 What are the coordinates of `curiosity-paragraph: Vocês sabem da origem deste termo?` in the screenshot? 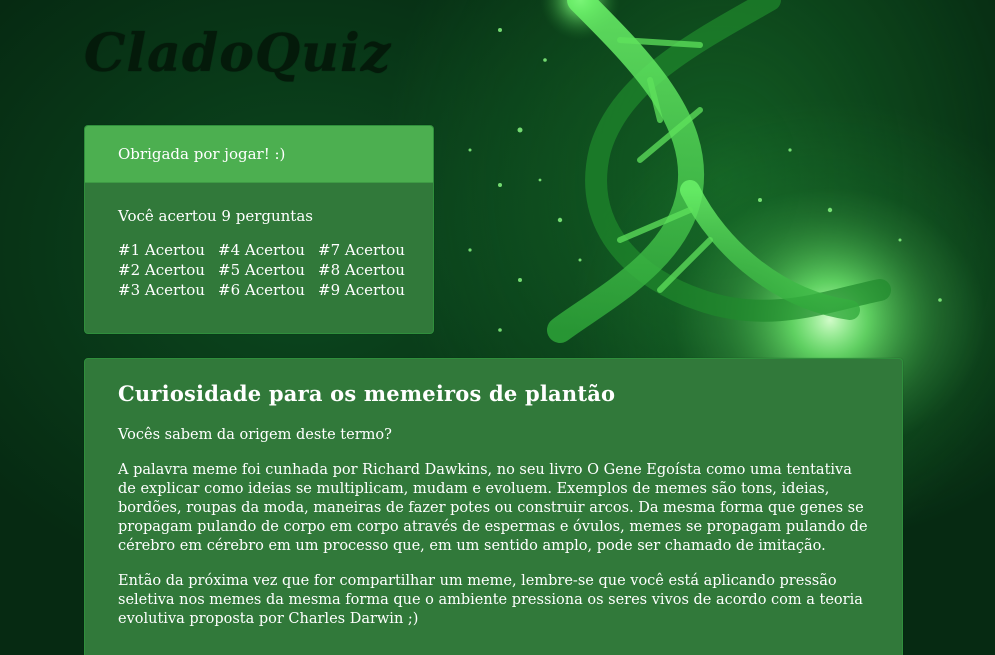 It's located at (255, 435).